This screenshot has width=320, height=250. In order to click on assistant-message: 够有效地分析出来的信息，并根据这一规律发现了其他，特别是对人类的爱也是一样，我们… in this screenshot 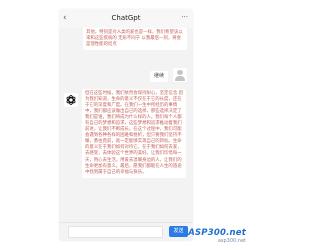, I will do `click(135, 39)`.